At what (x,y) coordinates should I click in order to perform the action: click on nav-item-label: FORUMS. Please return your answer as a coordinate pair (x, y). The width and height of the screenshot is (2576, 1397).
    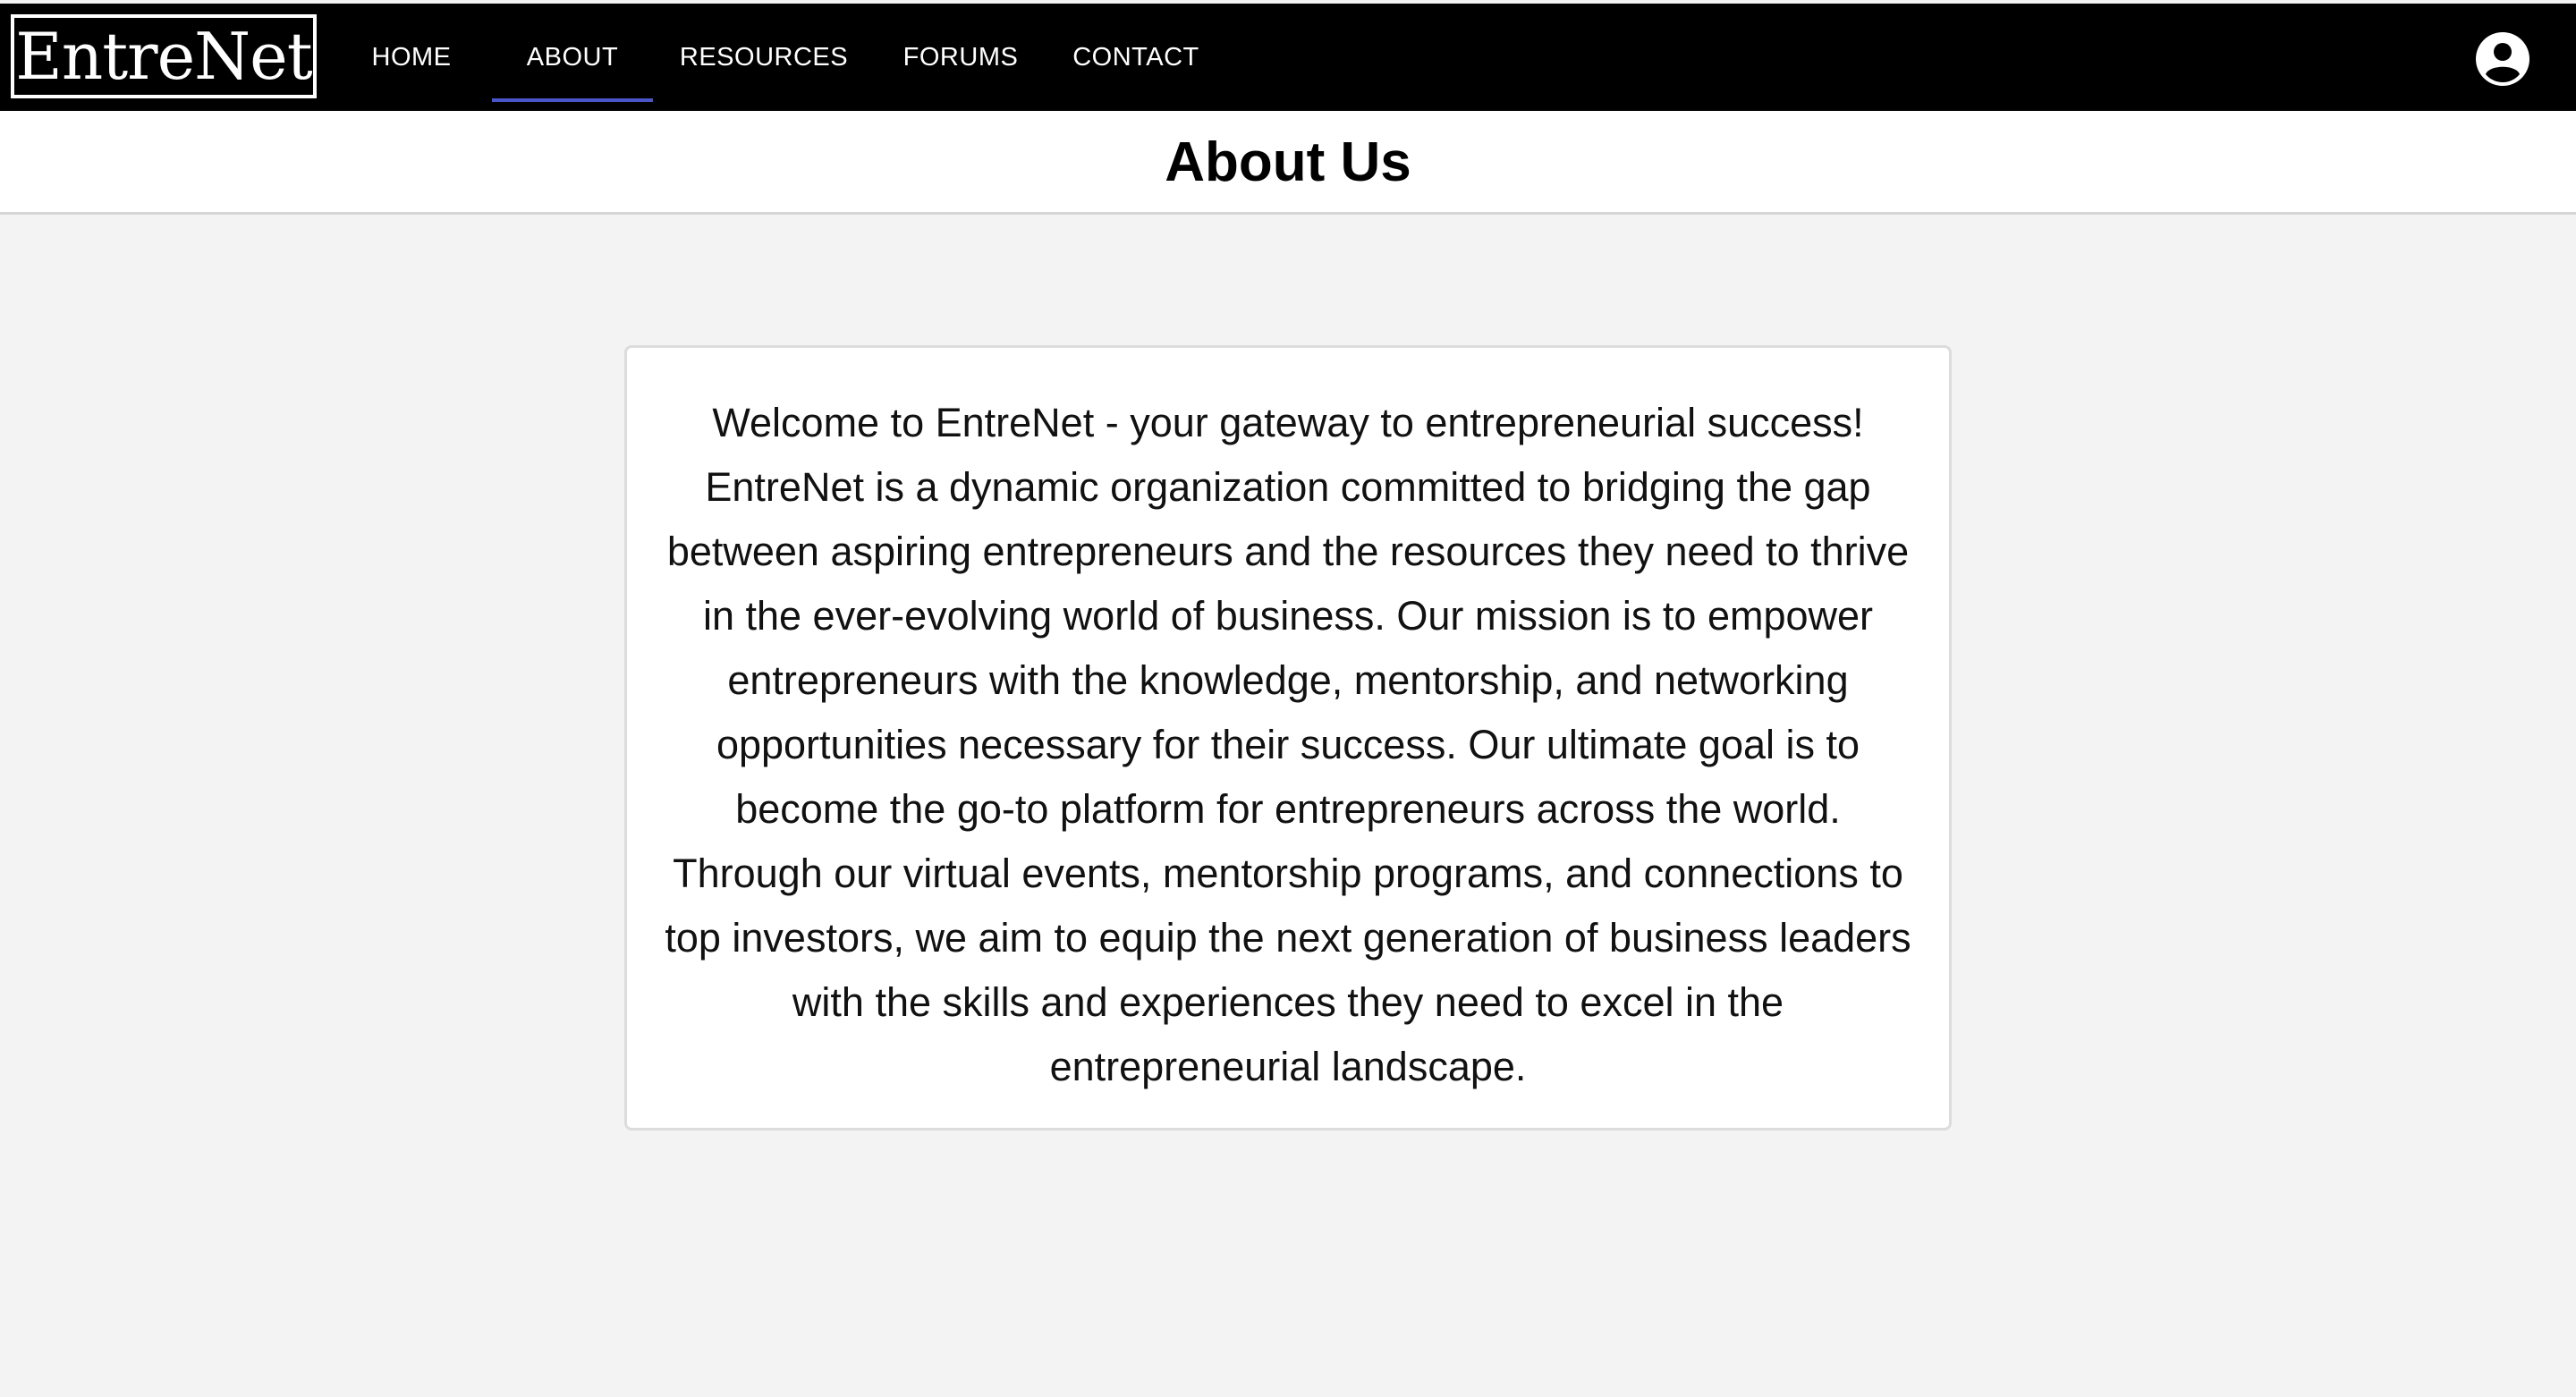
    Looking at the image, I should click on (960, 58).